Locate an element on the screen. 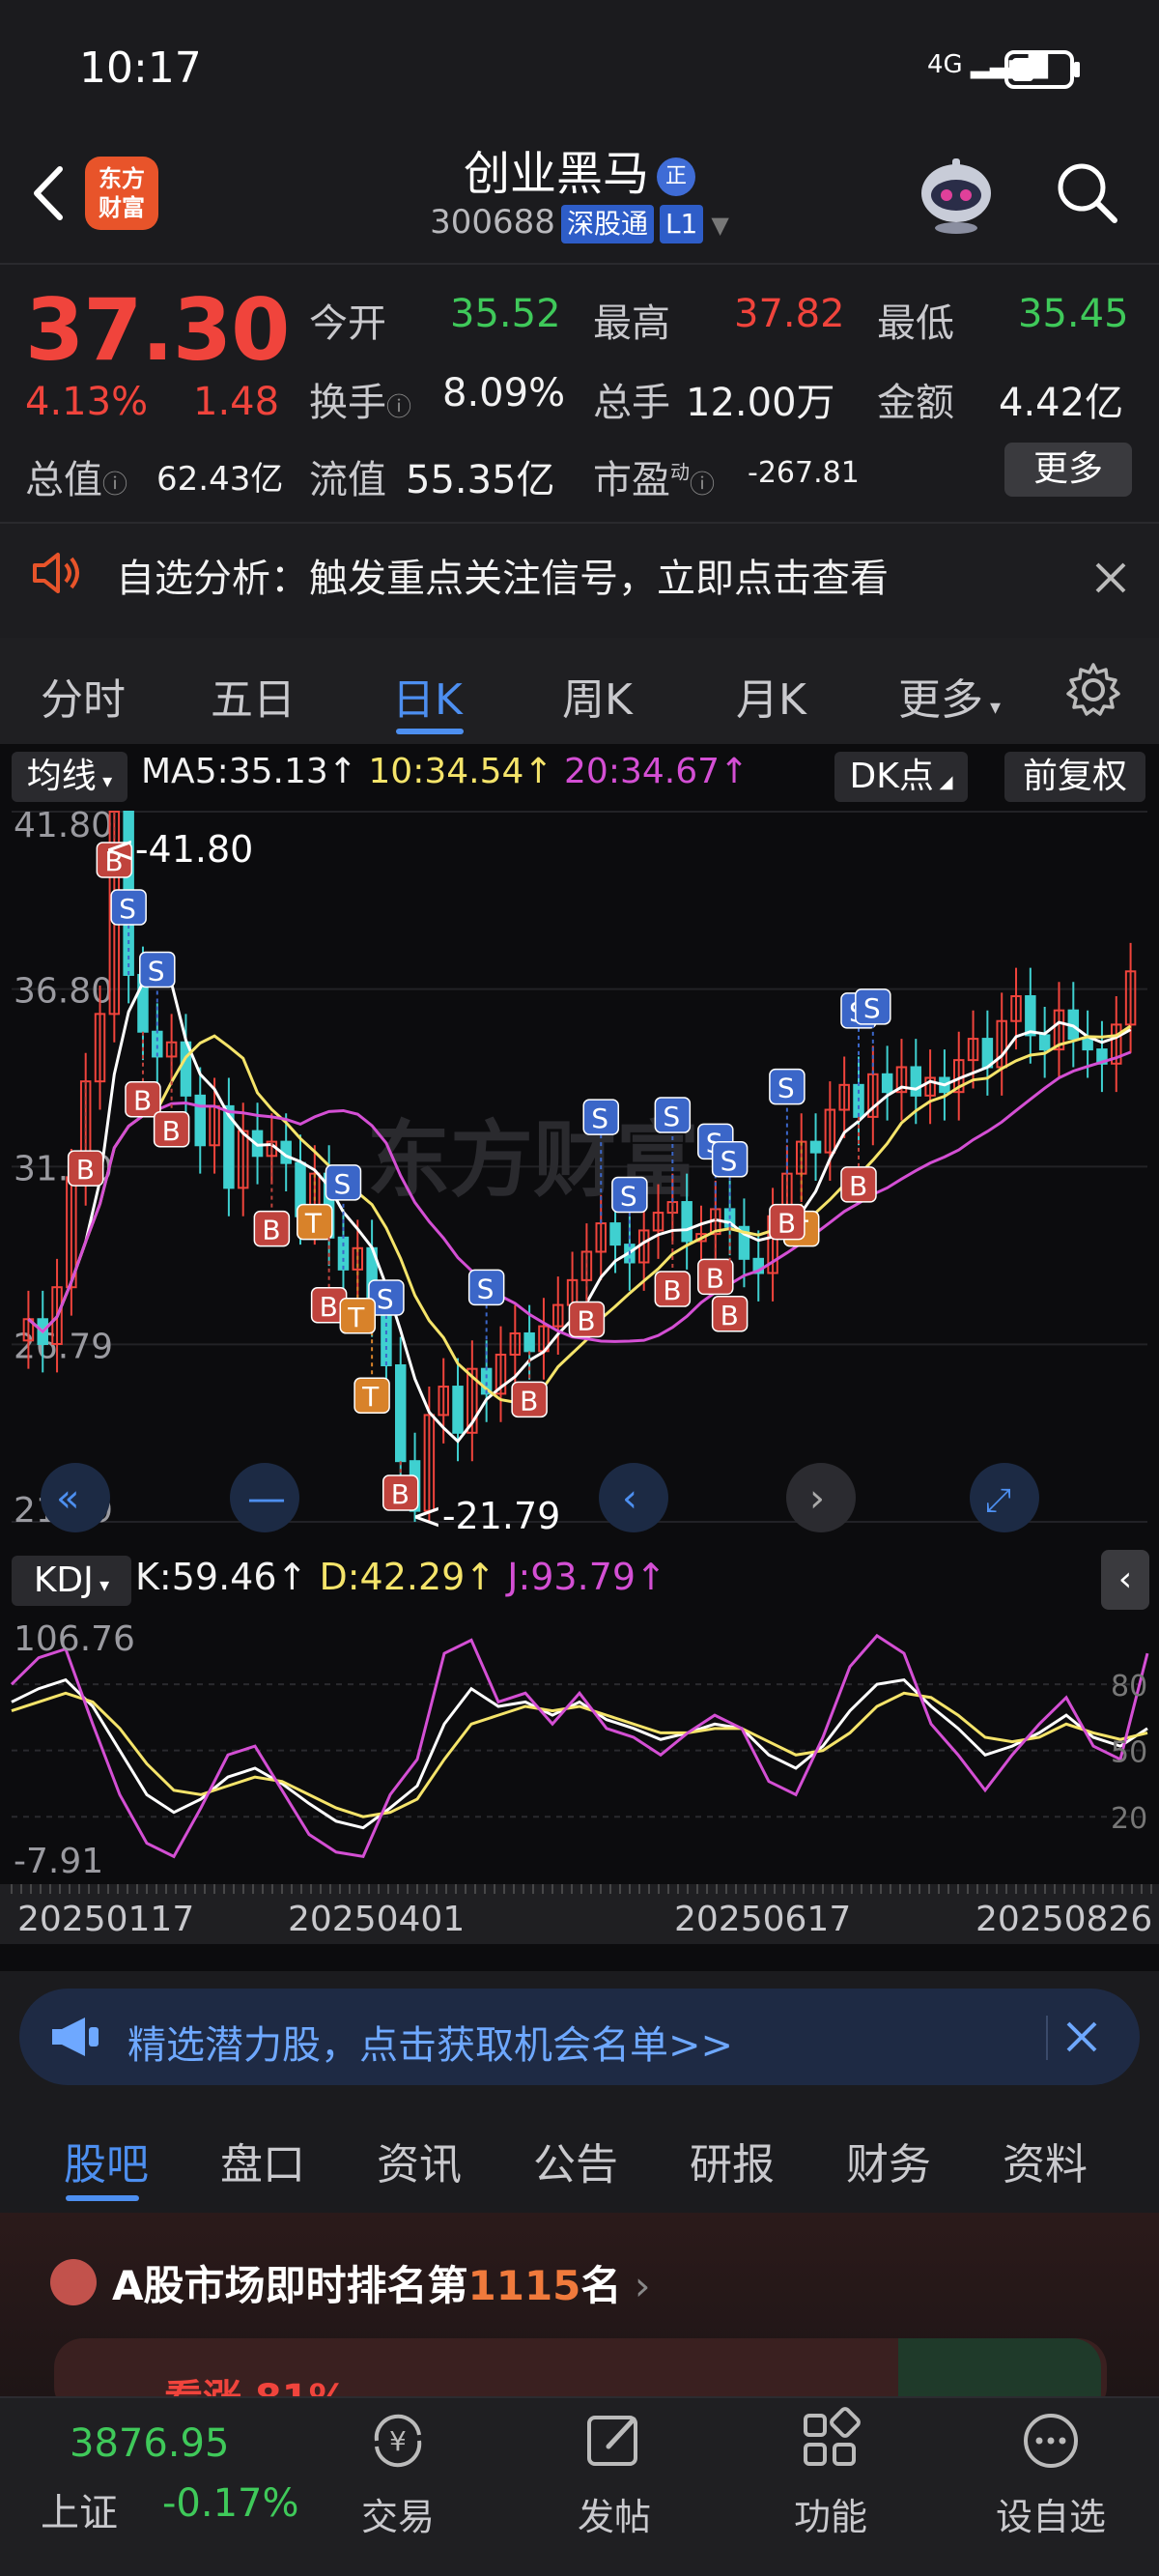 This screenshot has height=2576, width=1159. promo-text: 精选潜力股，点击获取机会名单>> is located at coordinates (430, 2042).